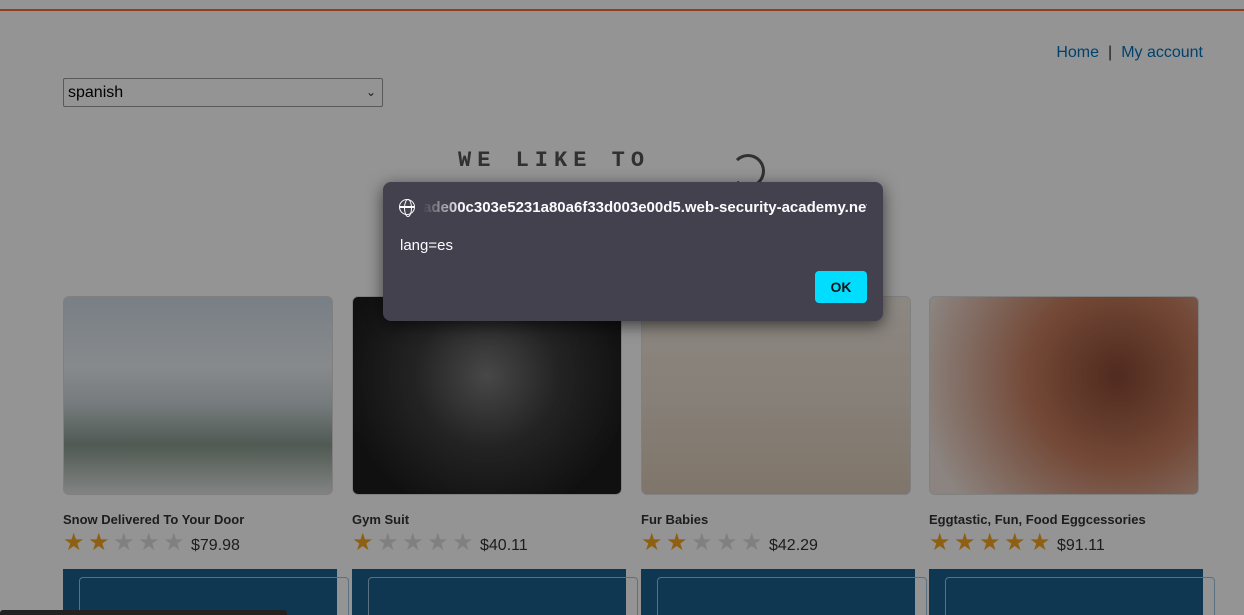 The width and height of the screenshot is (1244, 615). Describe the element at coordinates (143, 612) in the screenshot. I see `bottom-status-strip` at that location.